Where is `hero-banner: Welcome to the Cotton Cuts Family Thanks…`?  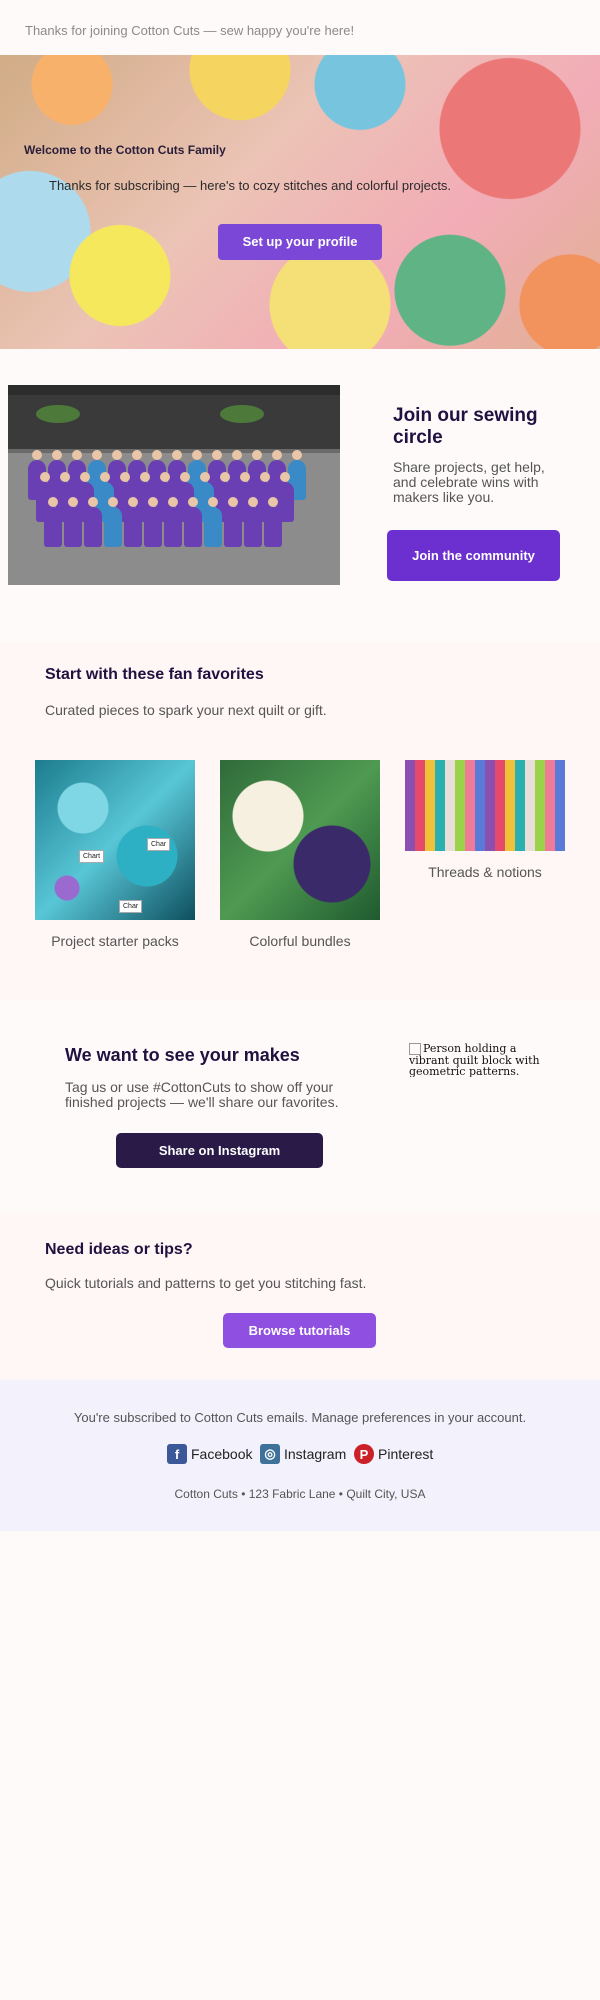 hero-banner: Welcome to the Cotton Cuts Family Thanks… is located at coordinates (300, 202).